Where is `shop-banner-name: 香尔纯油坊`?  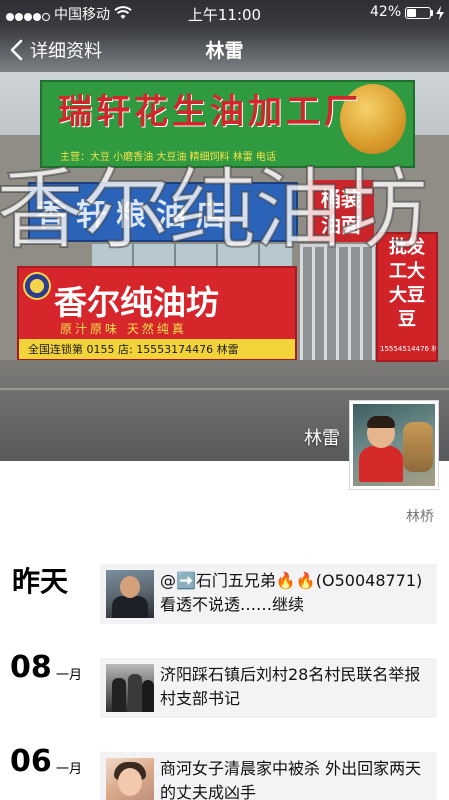
shop-banner-name: 香尔纯油坊 is located at coordinates (136, 302).